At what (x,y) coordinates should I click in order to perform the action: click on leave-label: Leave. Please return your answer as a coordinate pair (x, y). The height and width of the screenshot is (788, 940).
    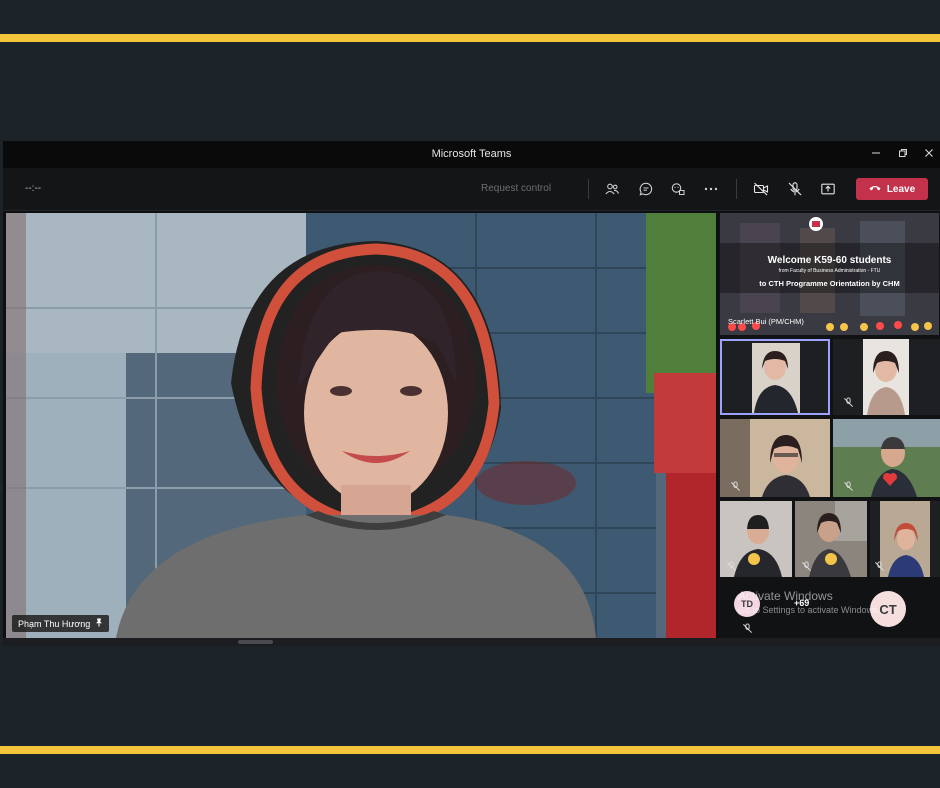
    Looking at the image, I should click on (901, 189).